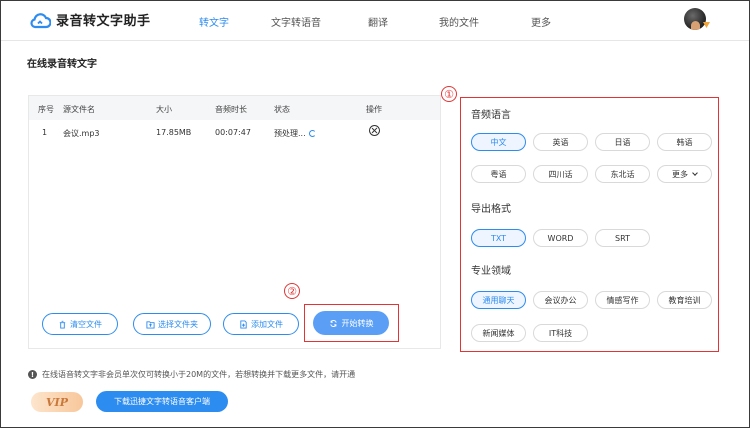 The image size is (750, 428). I want to click on download-client-button: 下载迅捷文字转语音客户端, so click(162, 401).